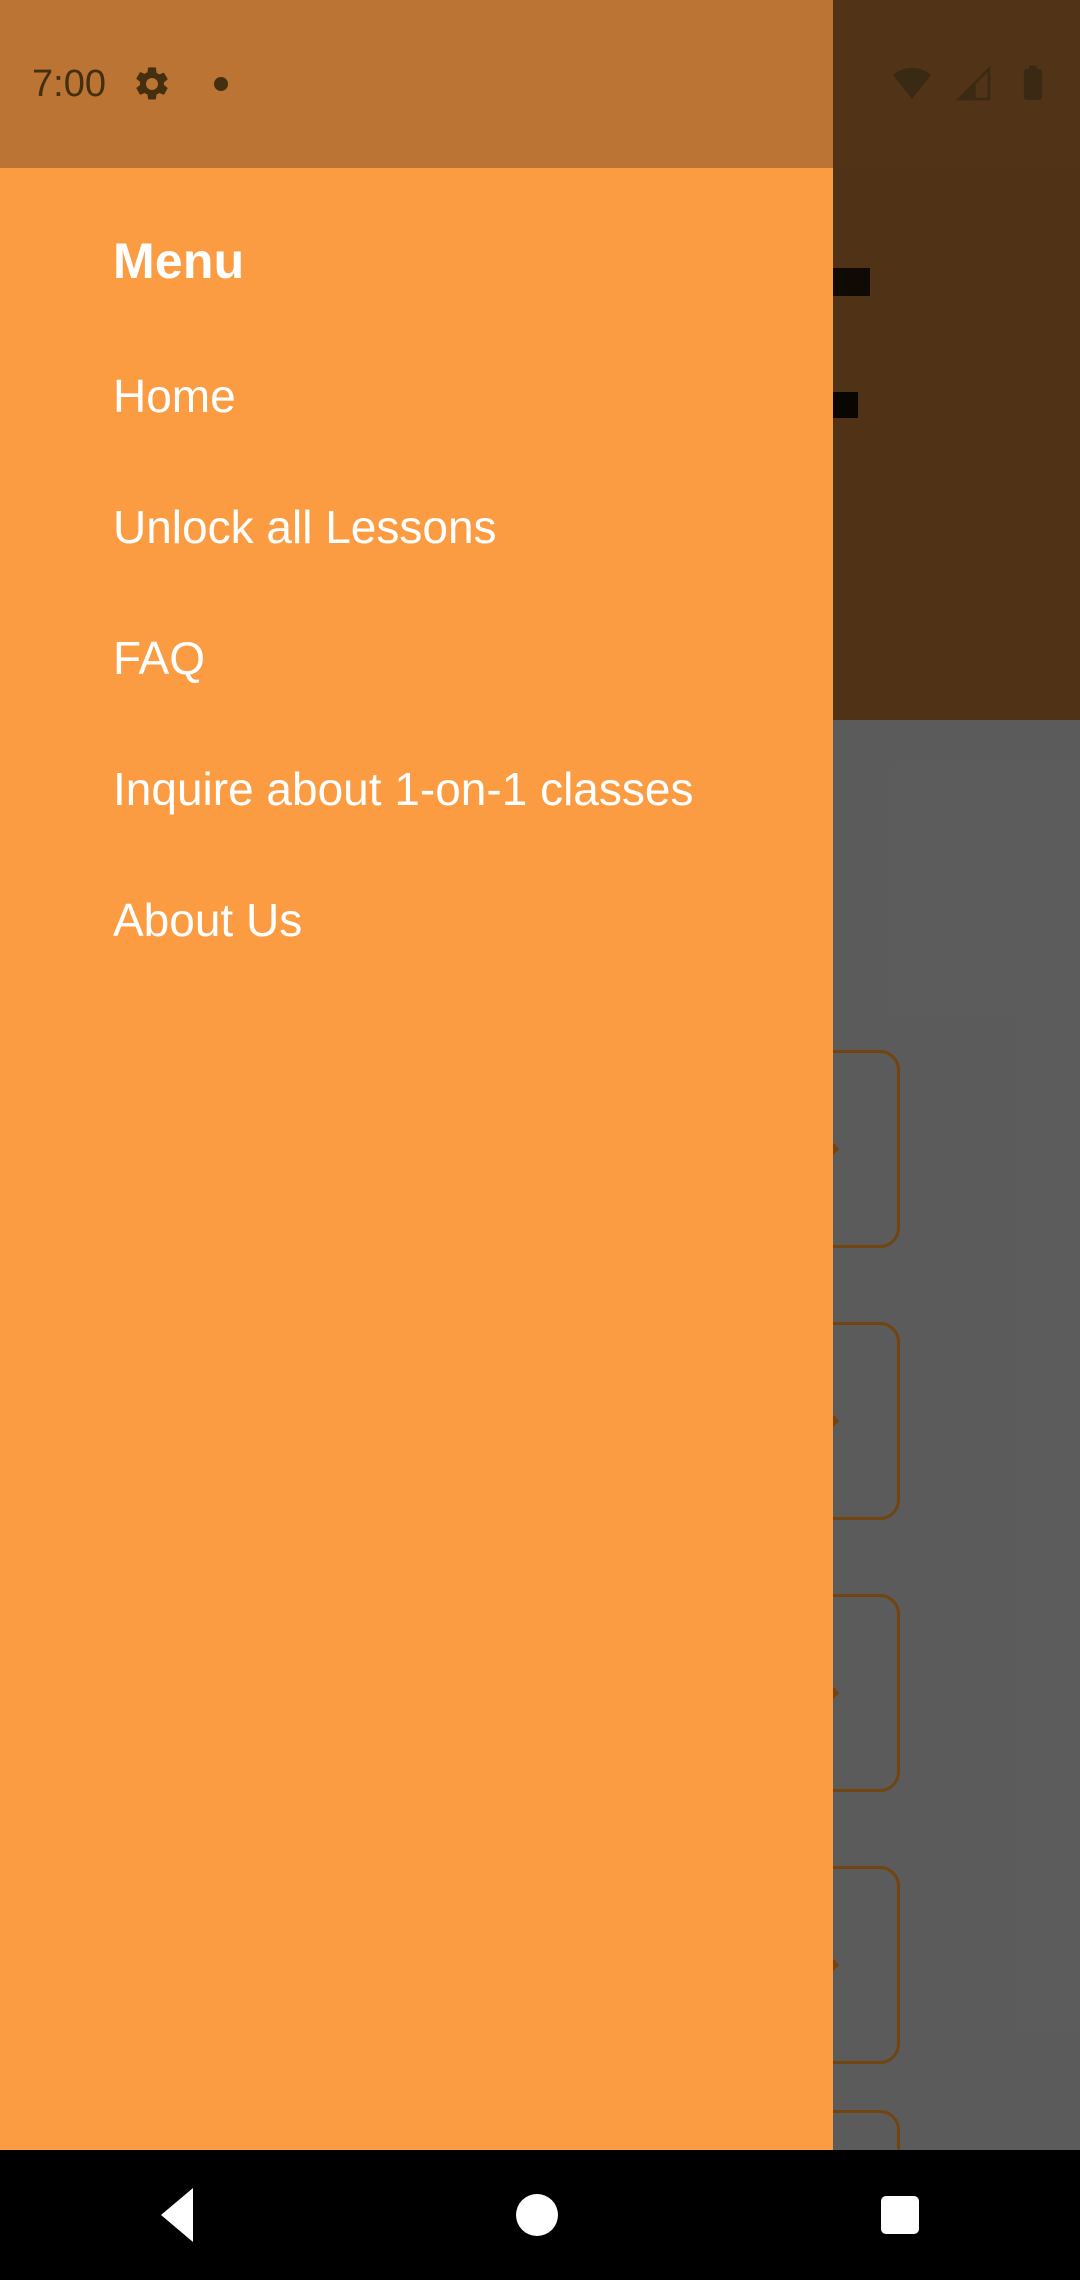  Describe the element at coordinates (220, 84) in the screenshot. I see `notification-dot-icon` at that location.